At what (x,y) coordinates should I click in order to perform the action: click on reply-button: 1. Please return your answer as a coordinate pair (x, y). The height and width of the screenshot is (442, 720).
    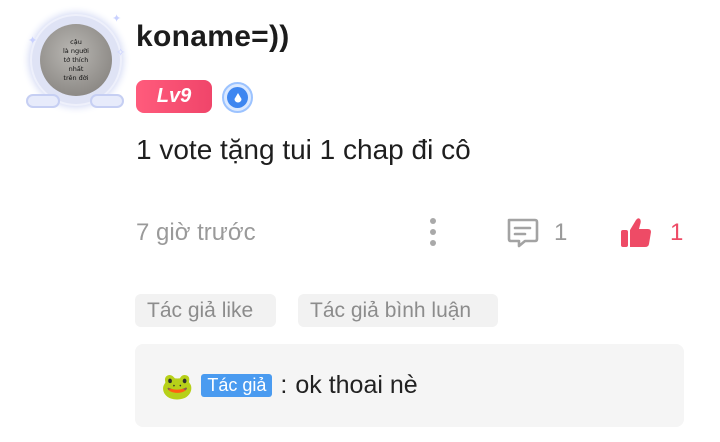
    Looking at the image, I should click on (544, 233).